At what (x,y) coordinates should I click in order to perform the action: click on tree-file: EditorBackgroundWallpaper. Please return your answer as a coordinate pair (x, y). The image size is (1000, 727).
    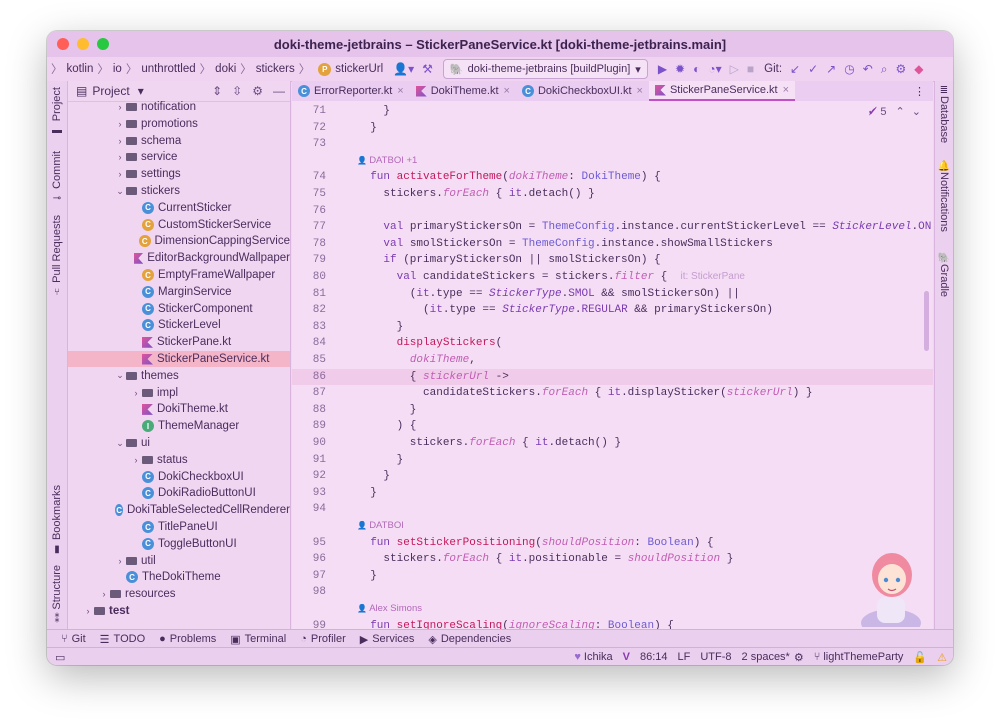
    Looking at the image, I should click on (179, 258).